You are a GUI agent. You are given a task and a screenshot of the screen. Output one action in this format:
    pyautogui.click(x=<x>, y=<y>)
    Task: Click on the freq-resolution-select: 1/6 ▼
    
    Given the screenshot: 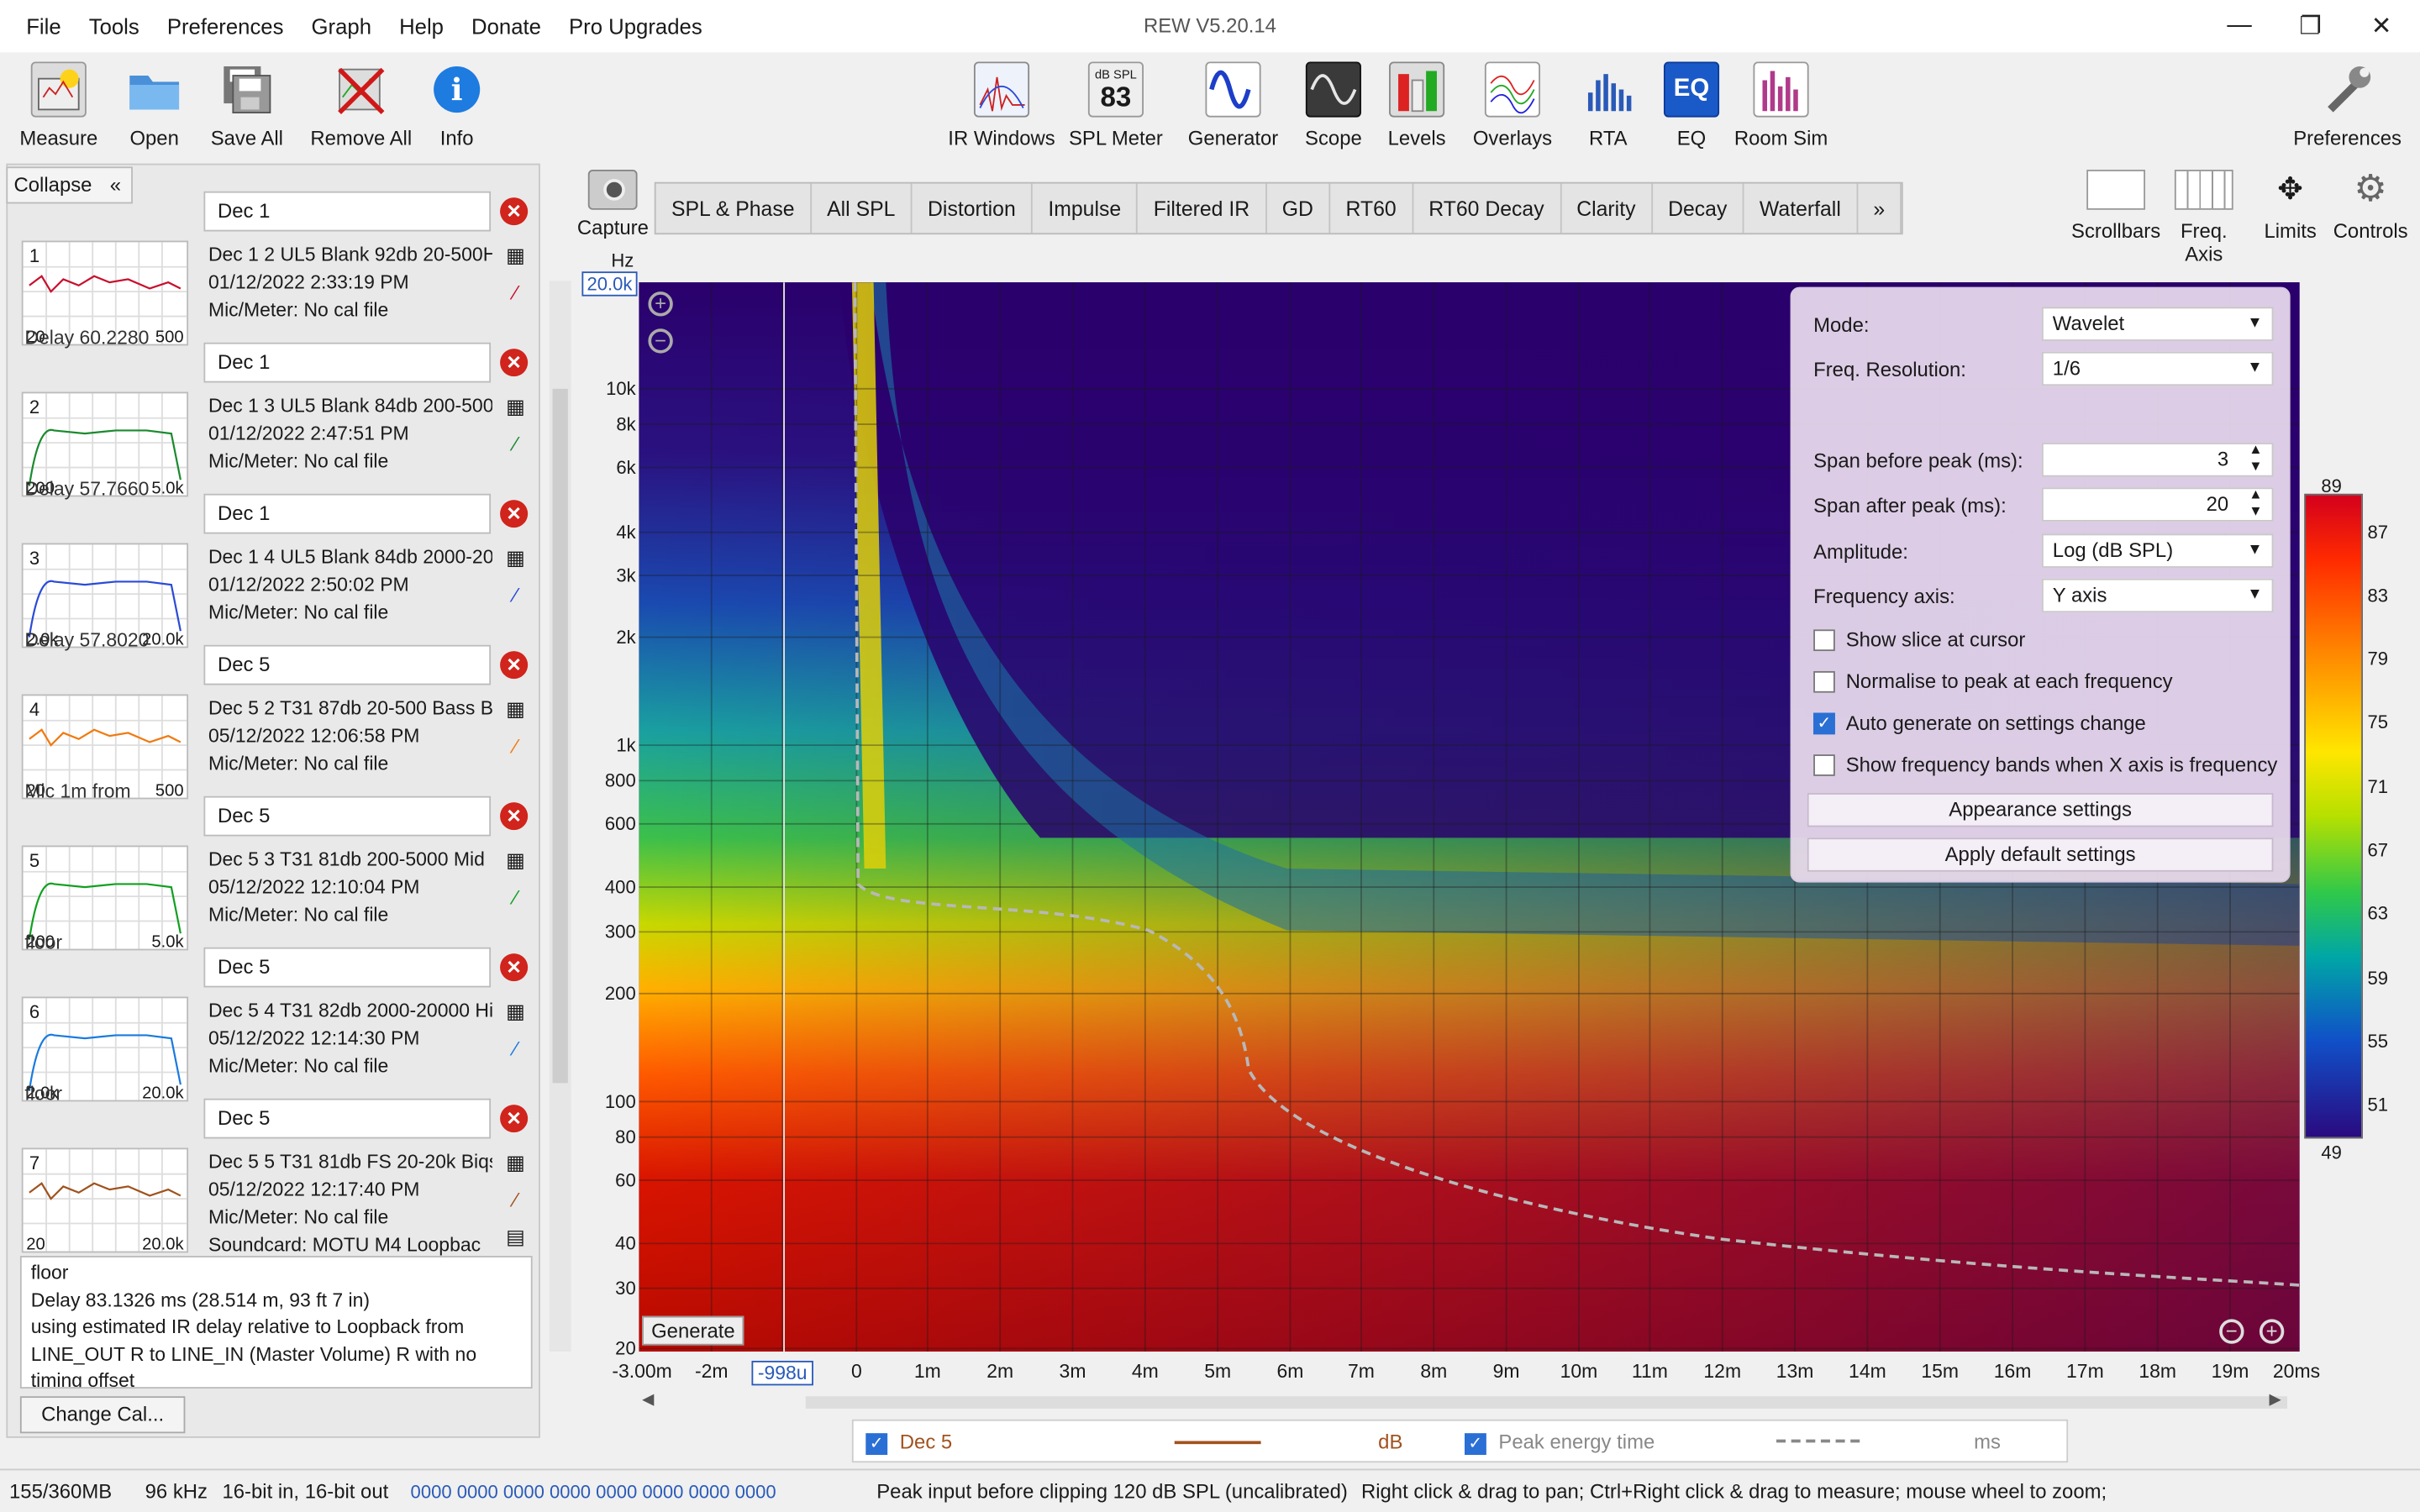 What is the action you would take?
    pyautogui.click(x=2157, y=368)
    